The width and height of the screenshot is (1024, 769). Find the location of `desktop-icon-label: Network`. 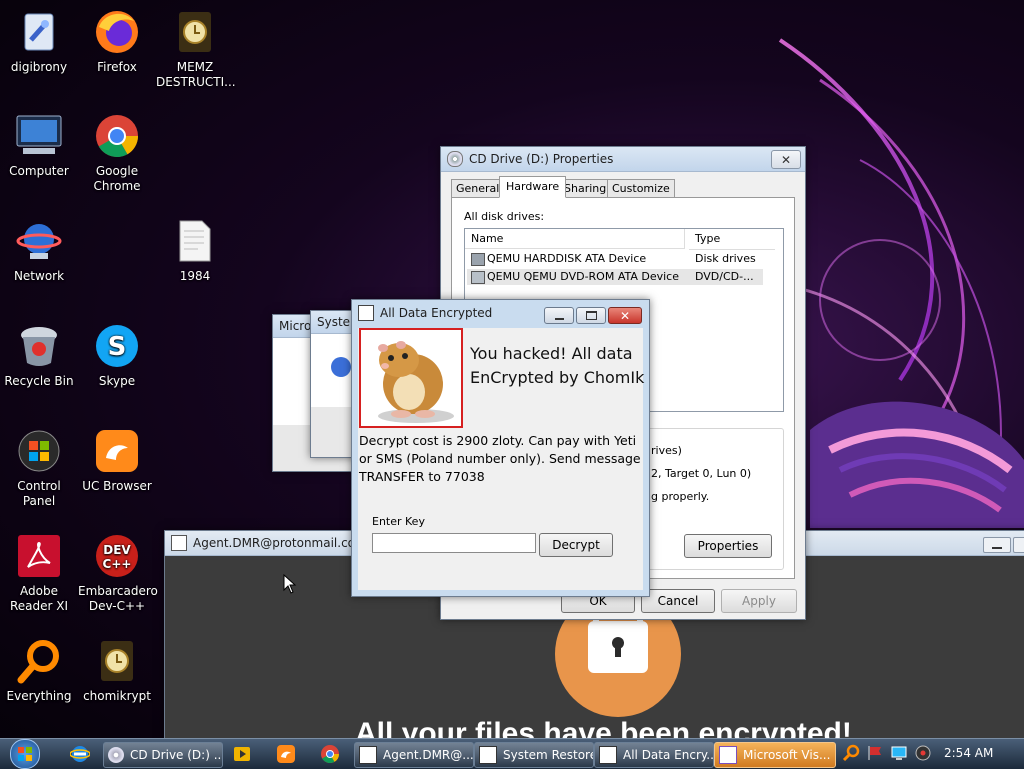

desktop-icon-label: Network is located at coordinates (39, 276).